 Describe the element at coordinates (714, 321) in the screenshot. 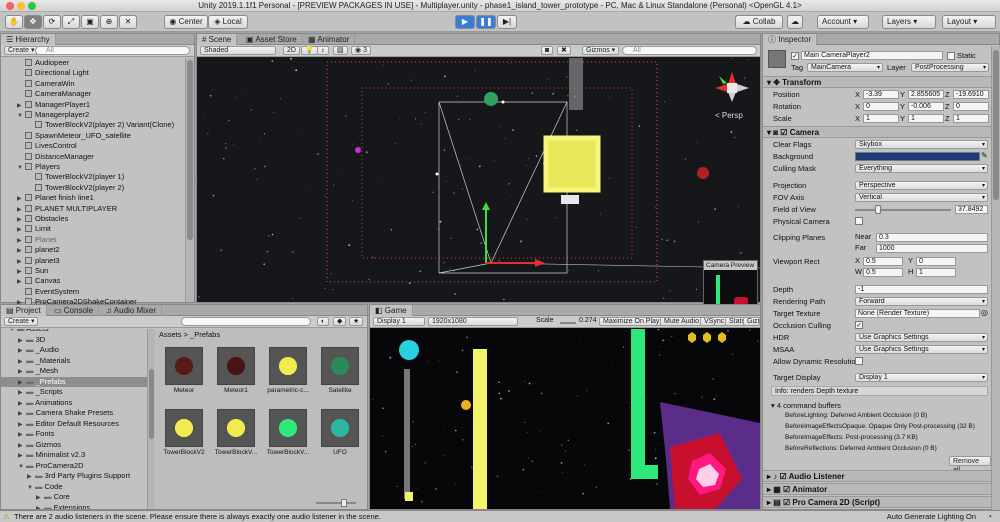

I see `vsync-toggle: VSync` at that location.